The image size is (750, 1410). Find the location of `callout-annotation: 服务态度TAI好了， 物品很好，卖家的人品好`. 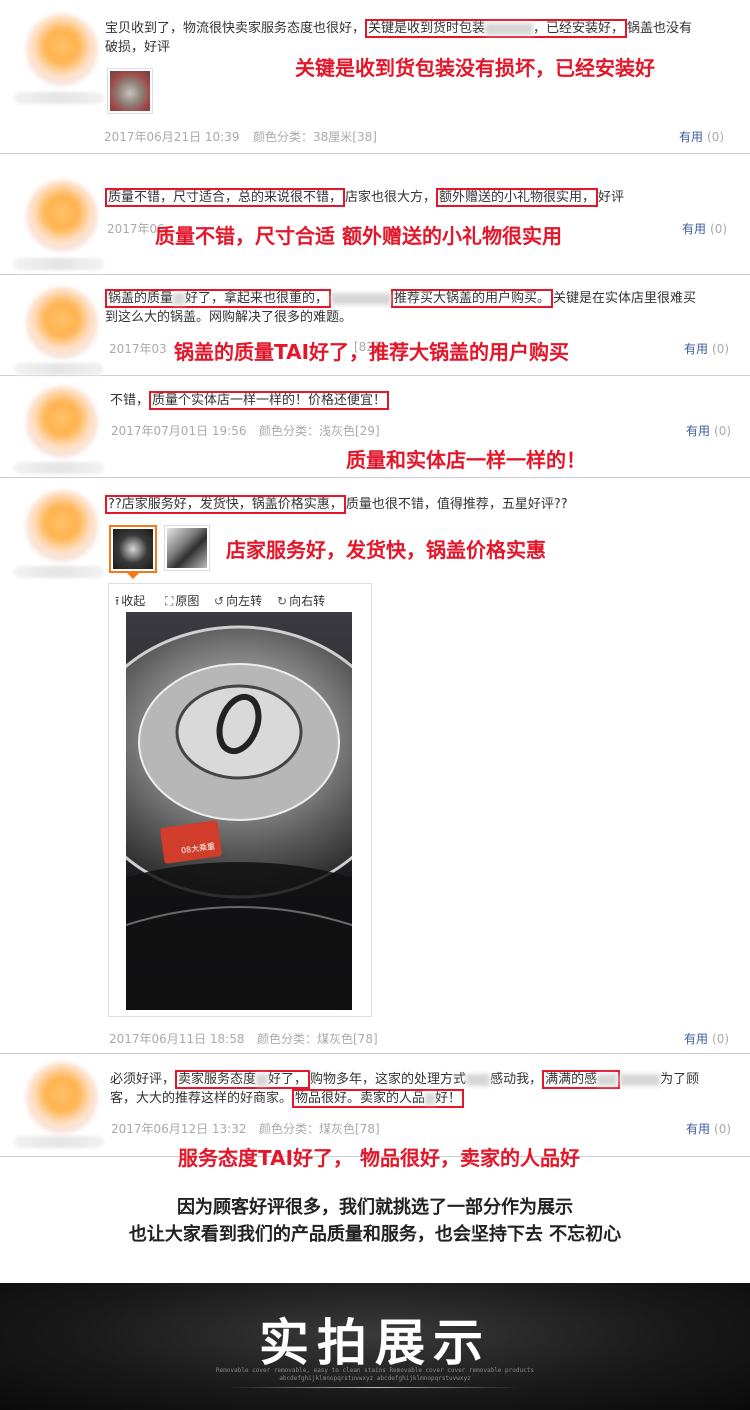

callout-annotation: 服务态度TAI好了， 物品很好，卖家的人品好 is located at coordinates (379, 1158).